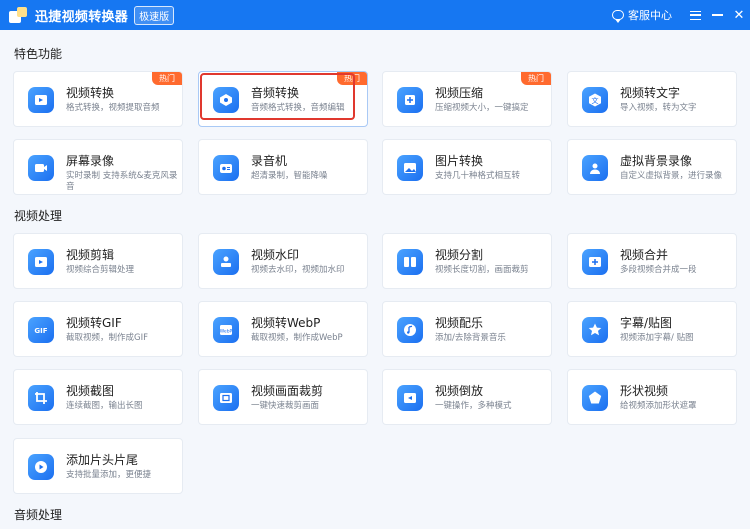 Image resolution: width=750 pixels, height=529 pixels. What do you see at coordinates (595, 398) in the screenshot?
I see `shape-video-icon` at bounding box center [595, 398].